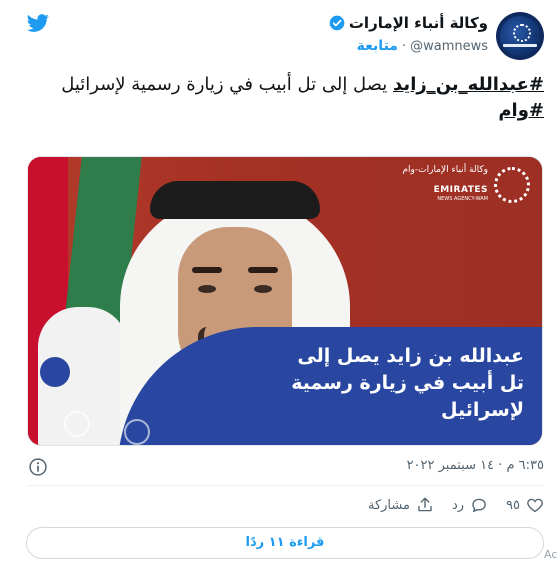  I want to click on logo-english-subtext: NEWS AGENCY-WAM, so click(462, 199).